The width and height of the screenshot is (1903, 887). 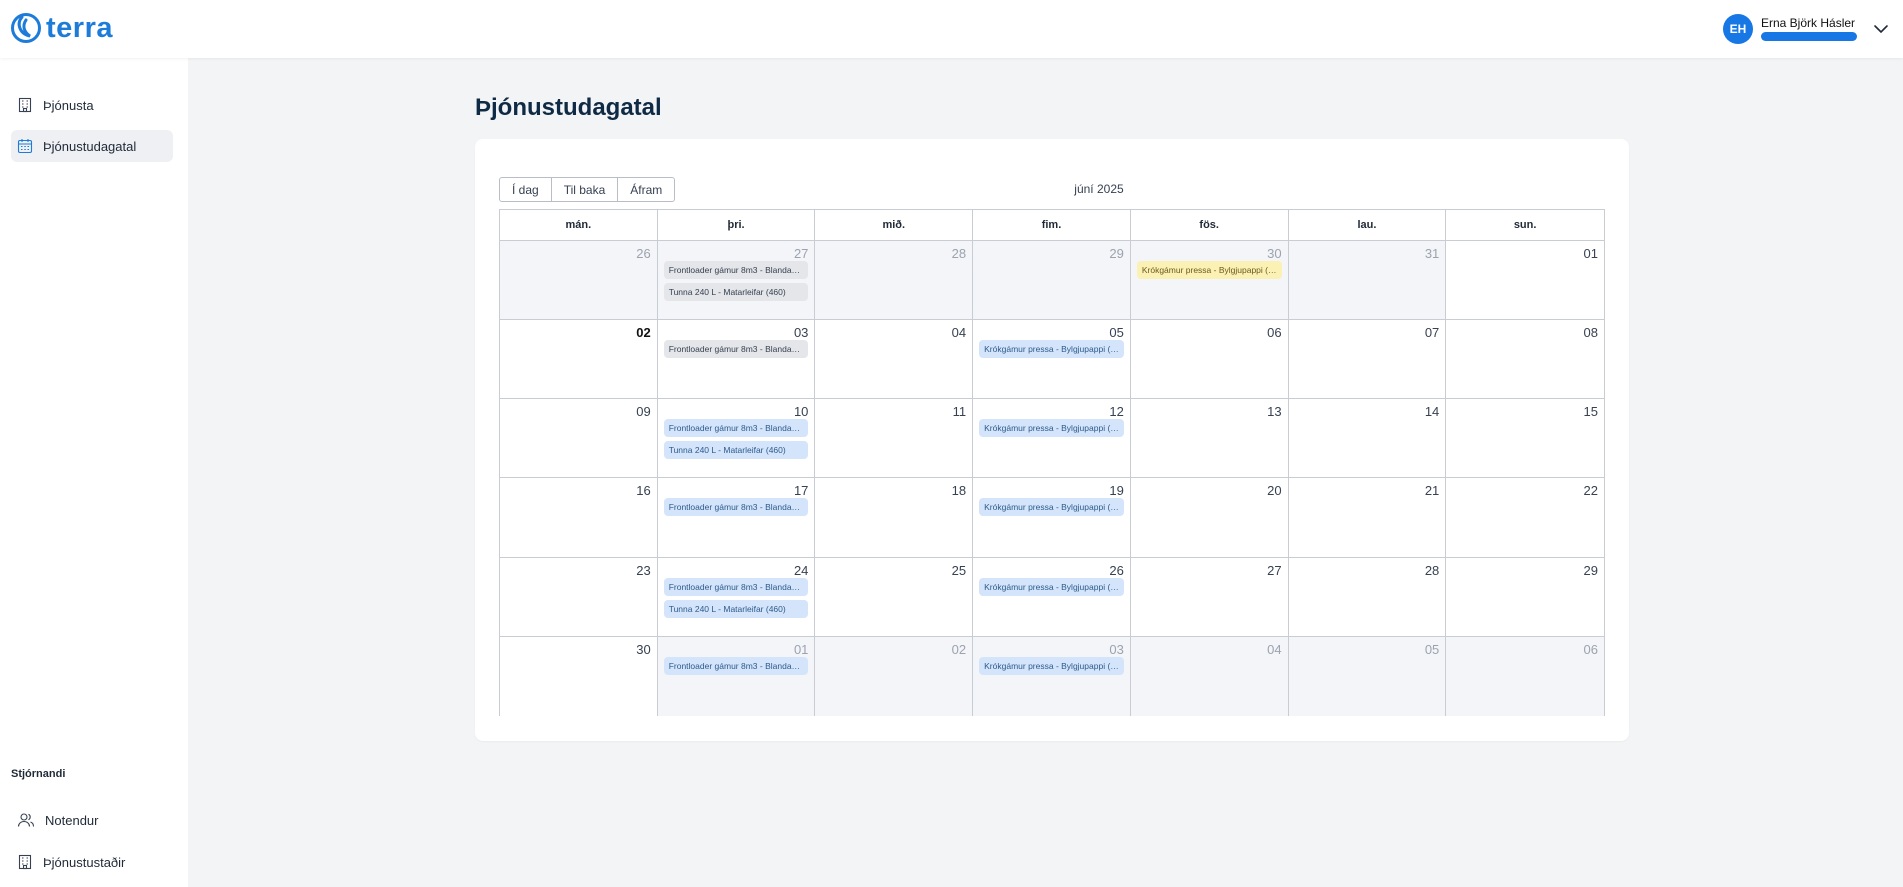 What do you see at coordinates (1367, 359) in the screenshot?
I see `calendar-day-cell: 07` at bounding box center [1367, 359].